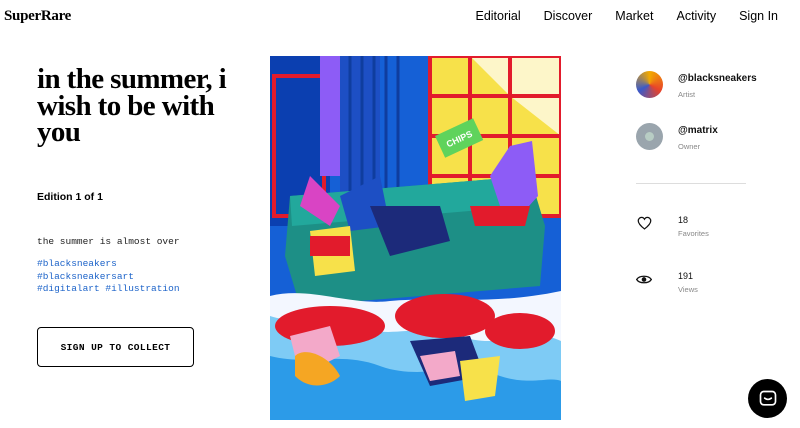 The height and width of the screenshot is (428, 800). Describe the element at coordinates (649, 136) in the screenshot. I see `owner-avatar` at that location.